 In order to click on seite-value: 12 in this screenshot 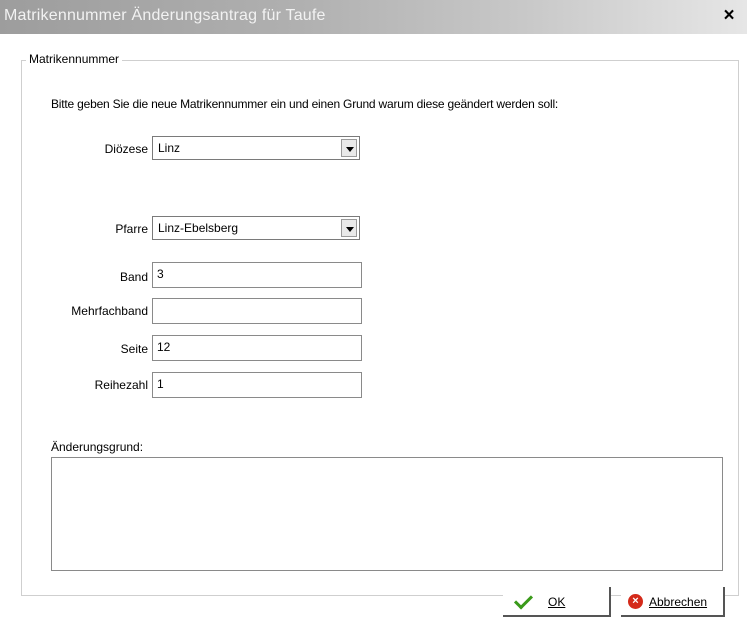, I will do `click(164, 347)`.